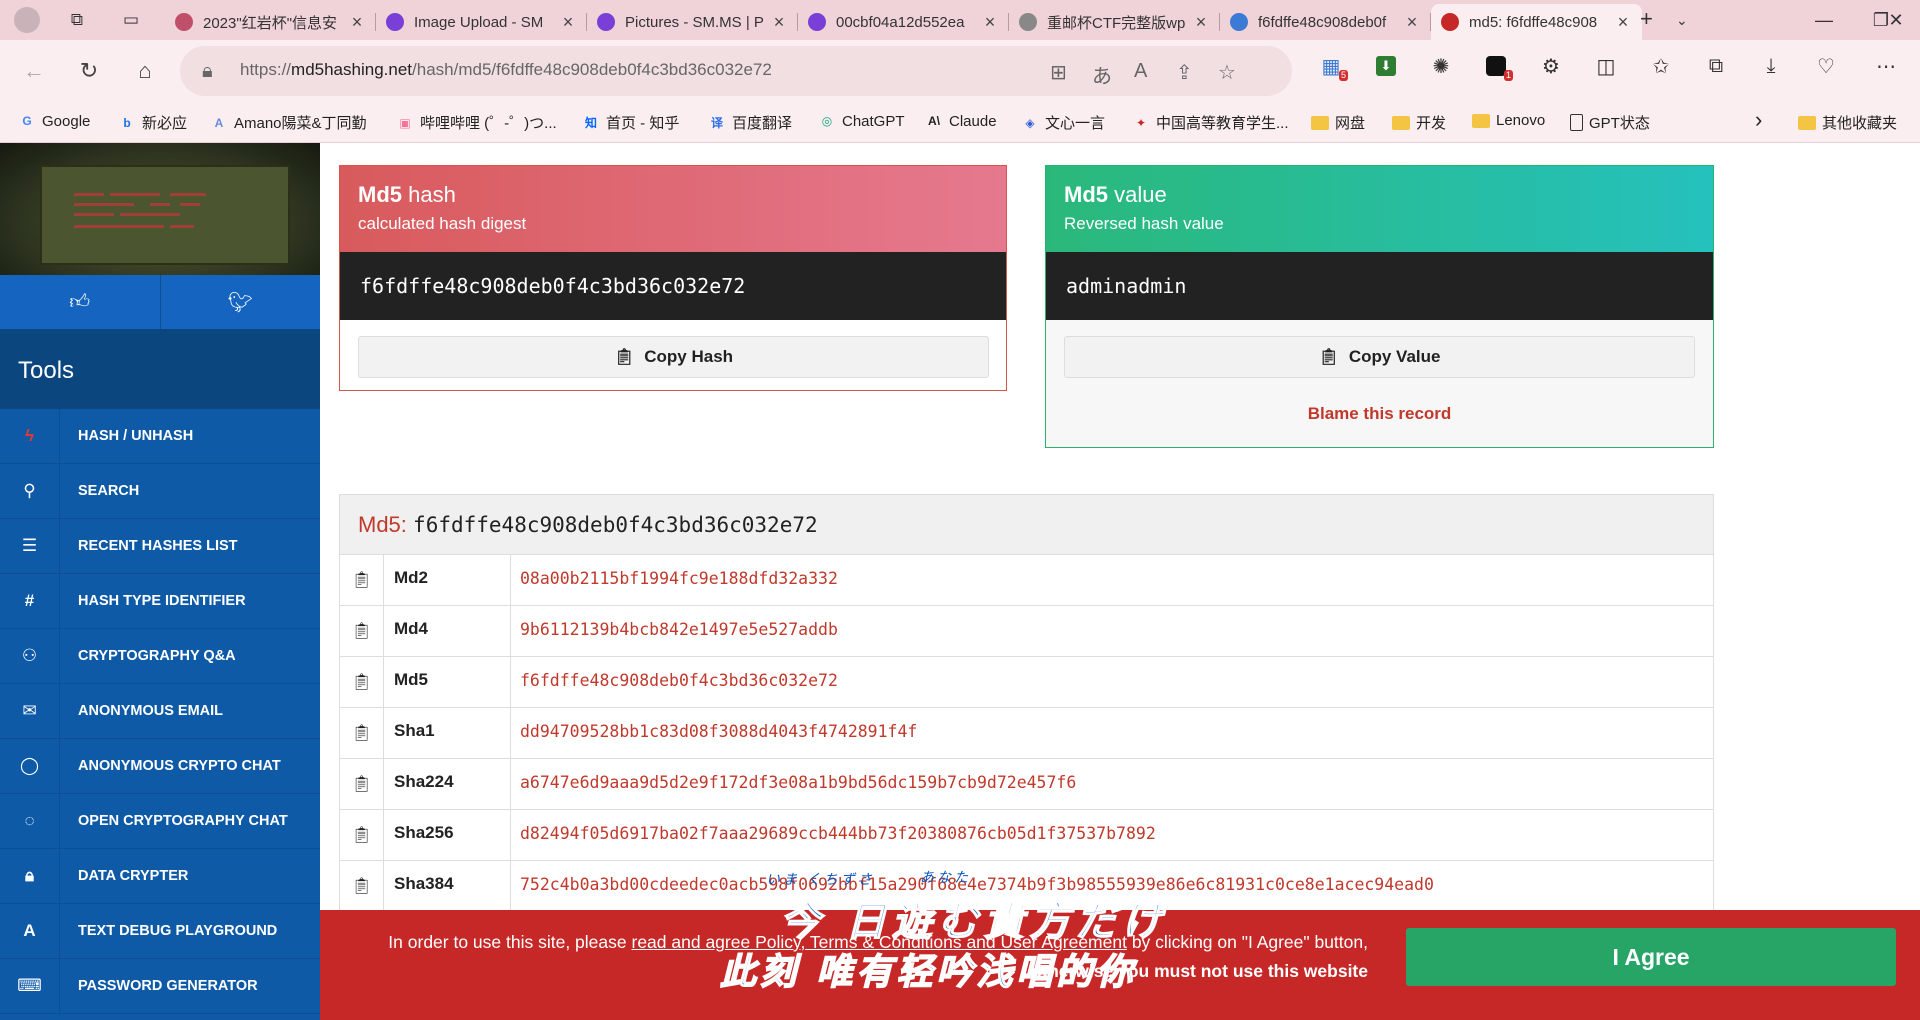 The image size is (1920, 1020). Describe the element at coordinates (1661, 66) in the screenshot. I see `favorites-icon: ✩` at that location.